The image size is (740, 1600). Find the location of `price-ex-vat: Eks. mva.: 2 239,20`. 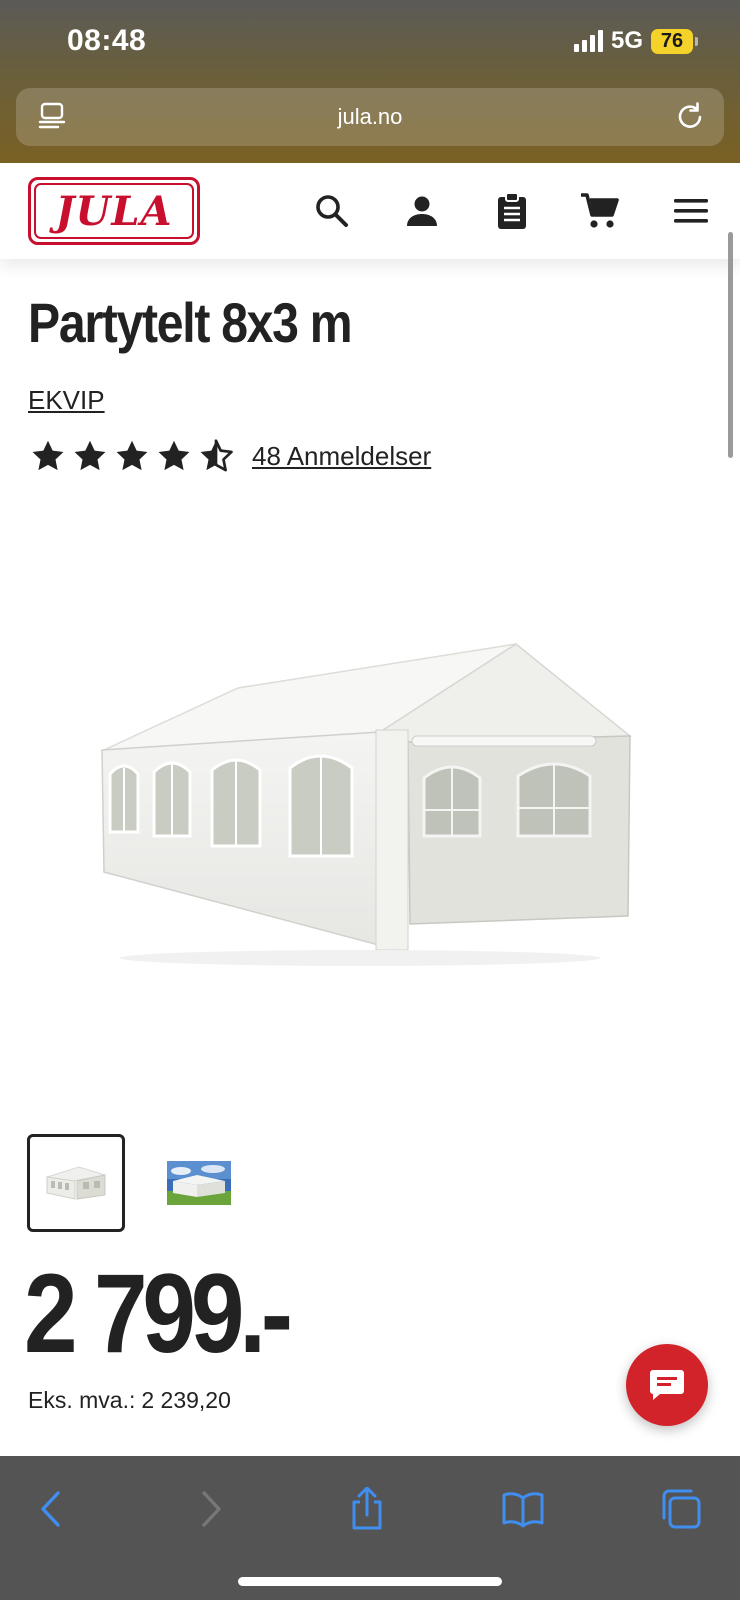

price-ex-vat: Eks. mva.: 2 239,20 is located at coordinates (129, 1400).